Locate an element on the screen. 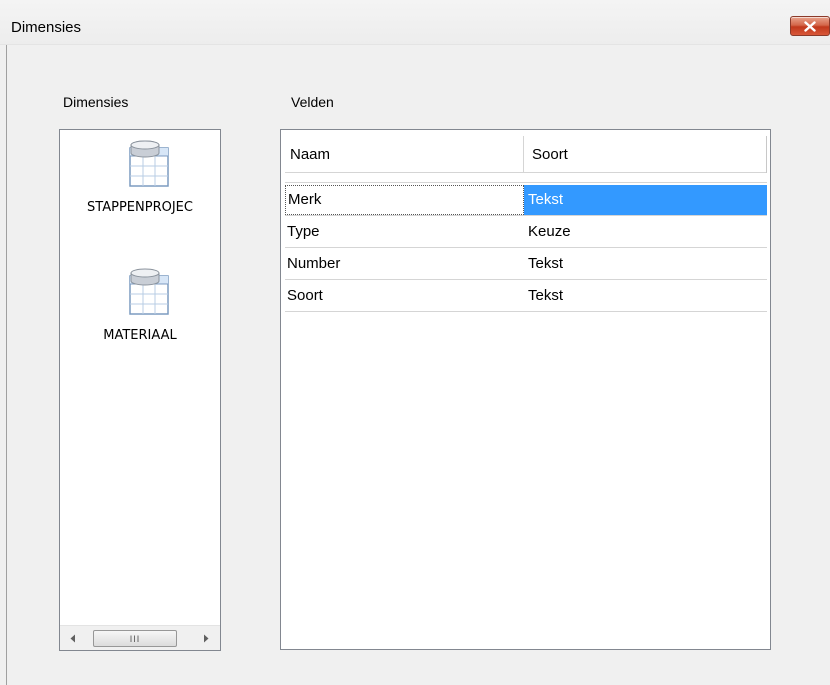  scrollbar-grip: III is located at coordinates (135, 638).